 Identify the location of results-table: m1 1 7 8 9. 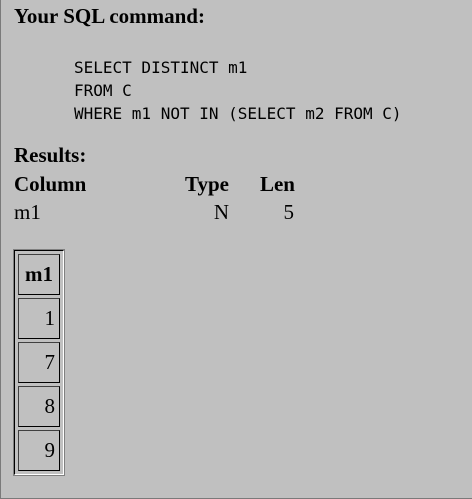
(39, 362).